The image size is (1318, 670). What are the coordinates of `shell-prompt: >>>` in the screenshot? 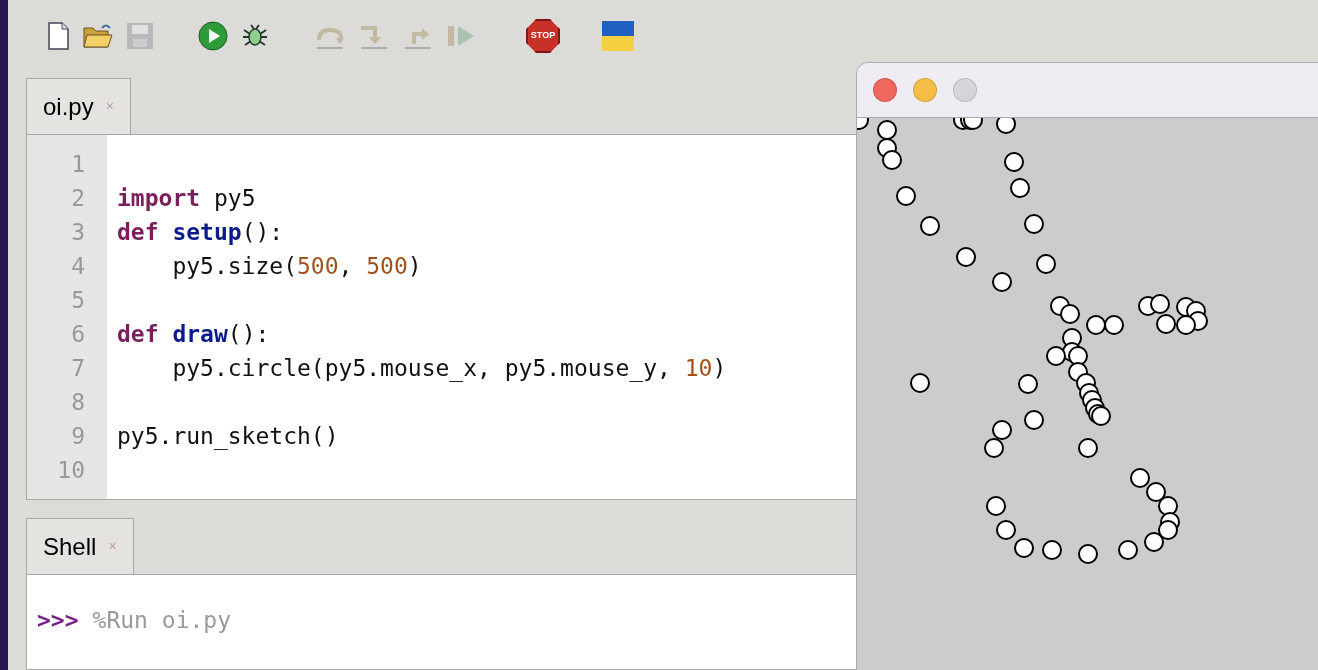 It's located at (58, 620).